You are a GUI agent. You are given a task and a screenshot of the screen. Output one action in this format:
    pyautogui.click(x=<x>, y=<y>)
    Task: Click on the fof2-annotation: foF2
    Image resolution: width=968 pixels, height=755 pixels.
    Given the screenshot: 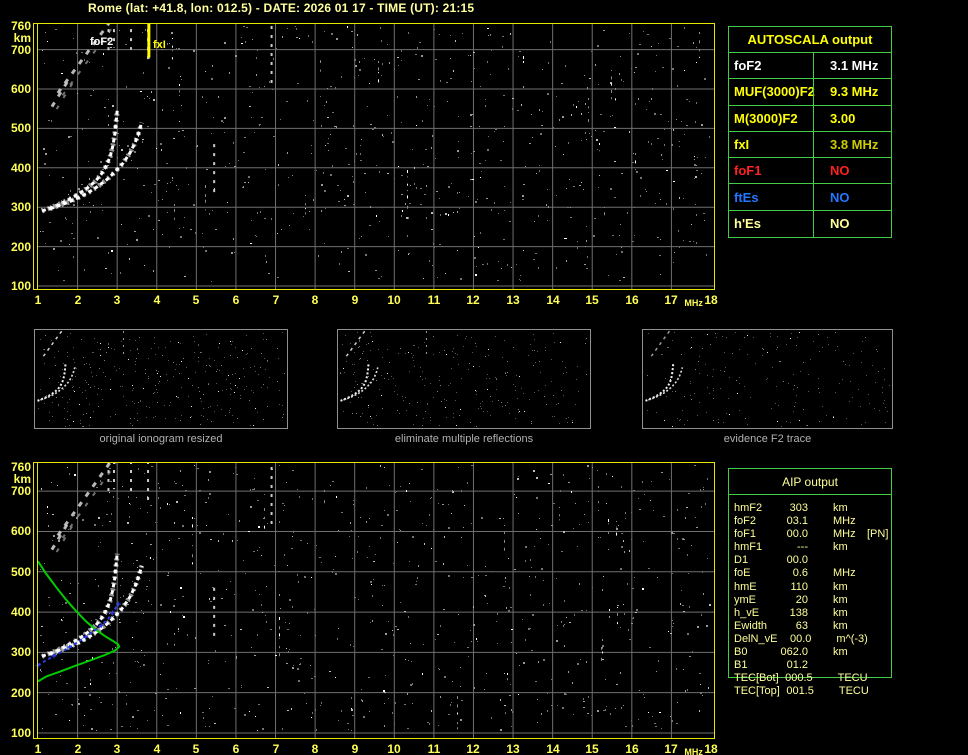 What is the action you would take?
    pyautogui.click(x=102, y=42)
    